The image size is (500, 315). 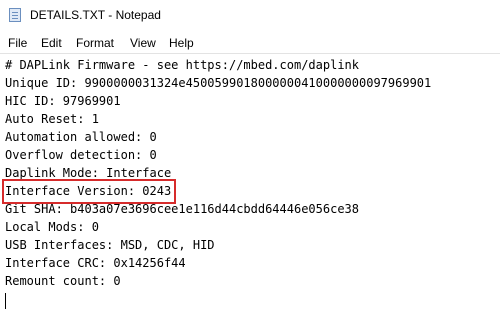 What do you see at coordinates (95, 263) in the screenshot?
I see `text-line-interface-crc: Interface CRC: 0x14256f44` at bounding box center [95, 263].